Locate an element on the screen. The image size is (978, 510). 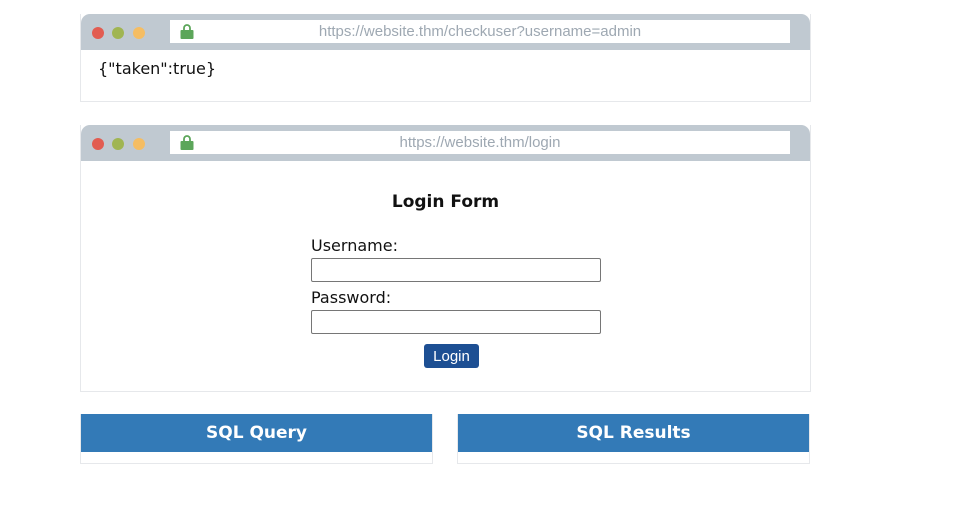
username-label: Username: is located at coordinates (354, 245).